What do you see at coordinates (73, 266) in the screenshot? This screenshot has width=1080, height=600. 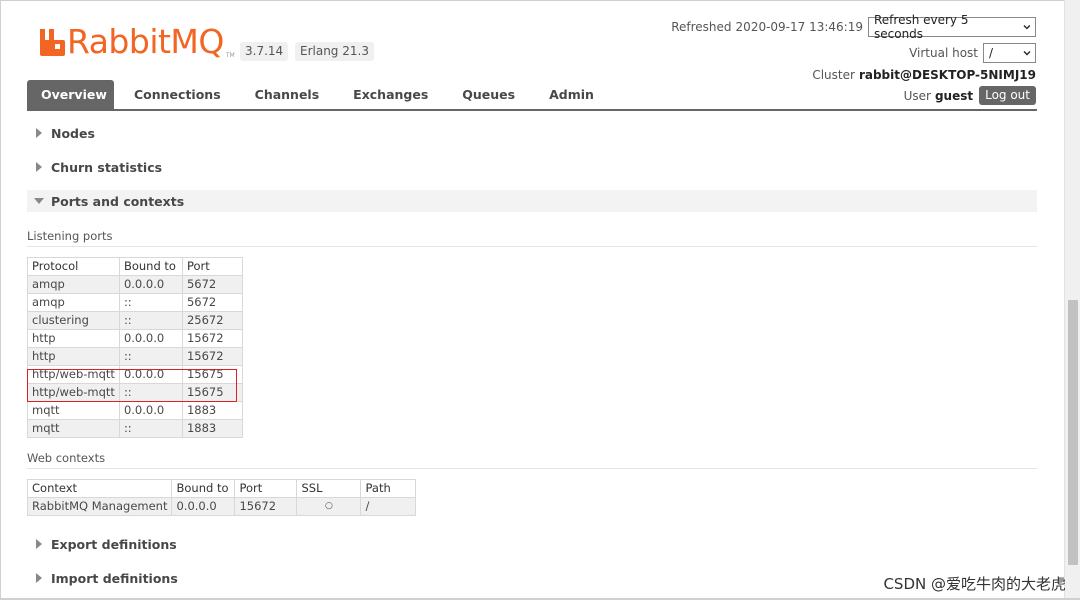 I see `column-header: Protocol` at bounding box center [73, 266].